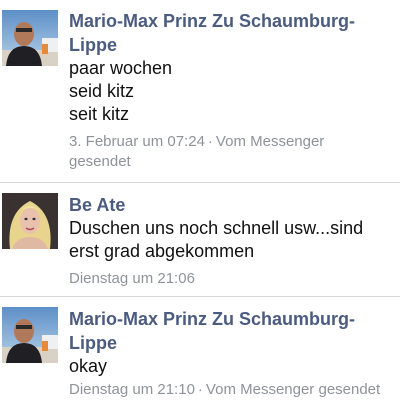 The width and height of the screenshot is (400, 400). Describe the element at coordinates (132, 278) in the screenshot. I see `timestamp: Dienstag um 21:06` at that location.